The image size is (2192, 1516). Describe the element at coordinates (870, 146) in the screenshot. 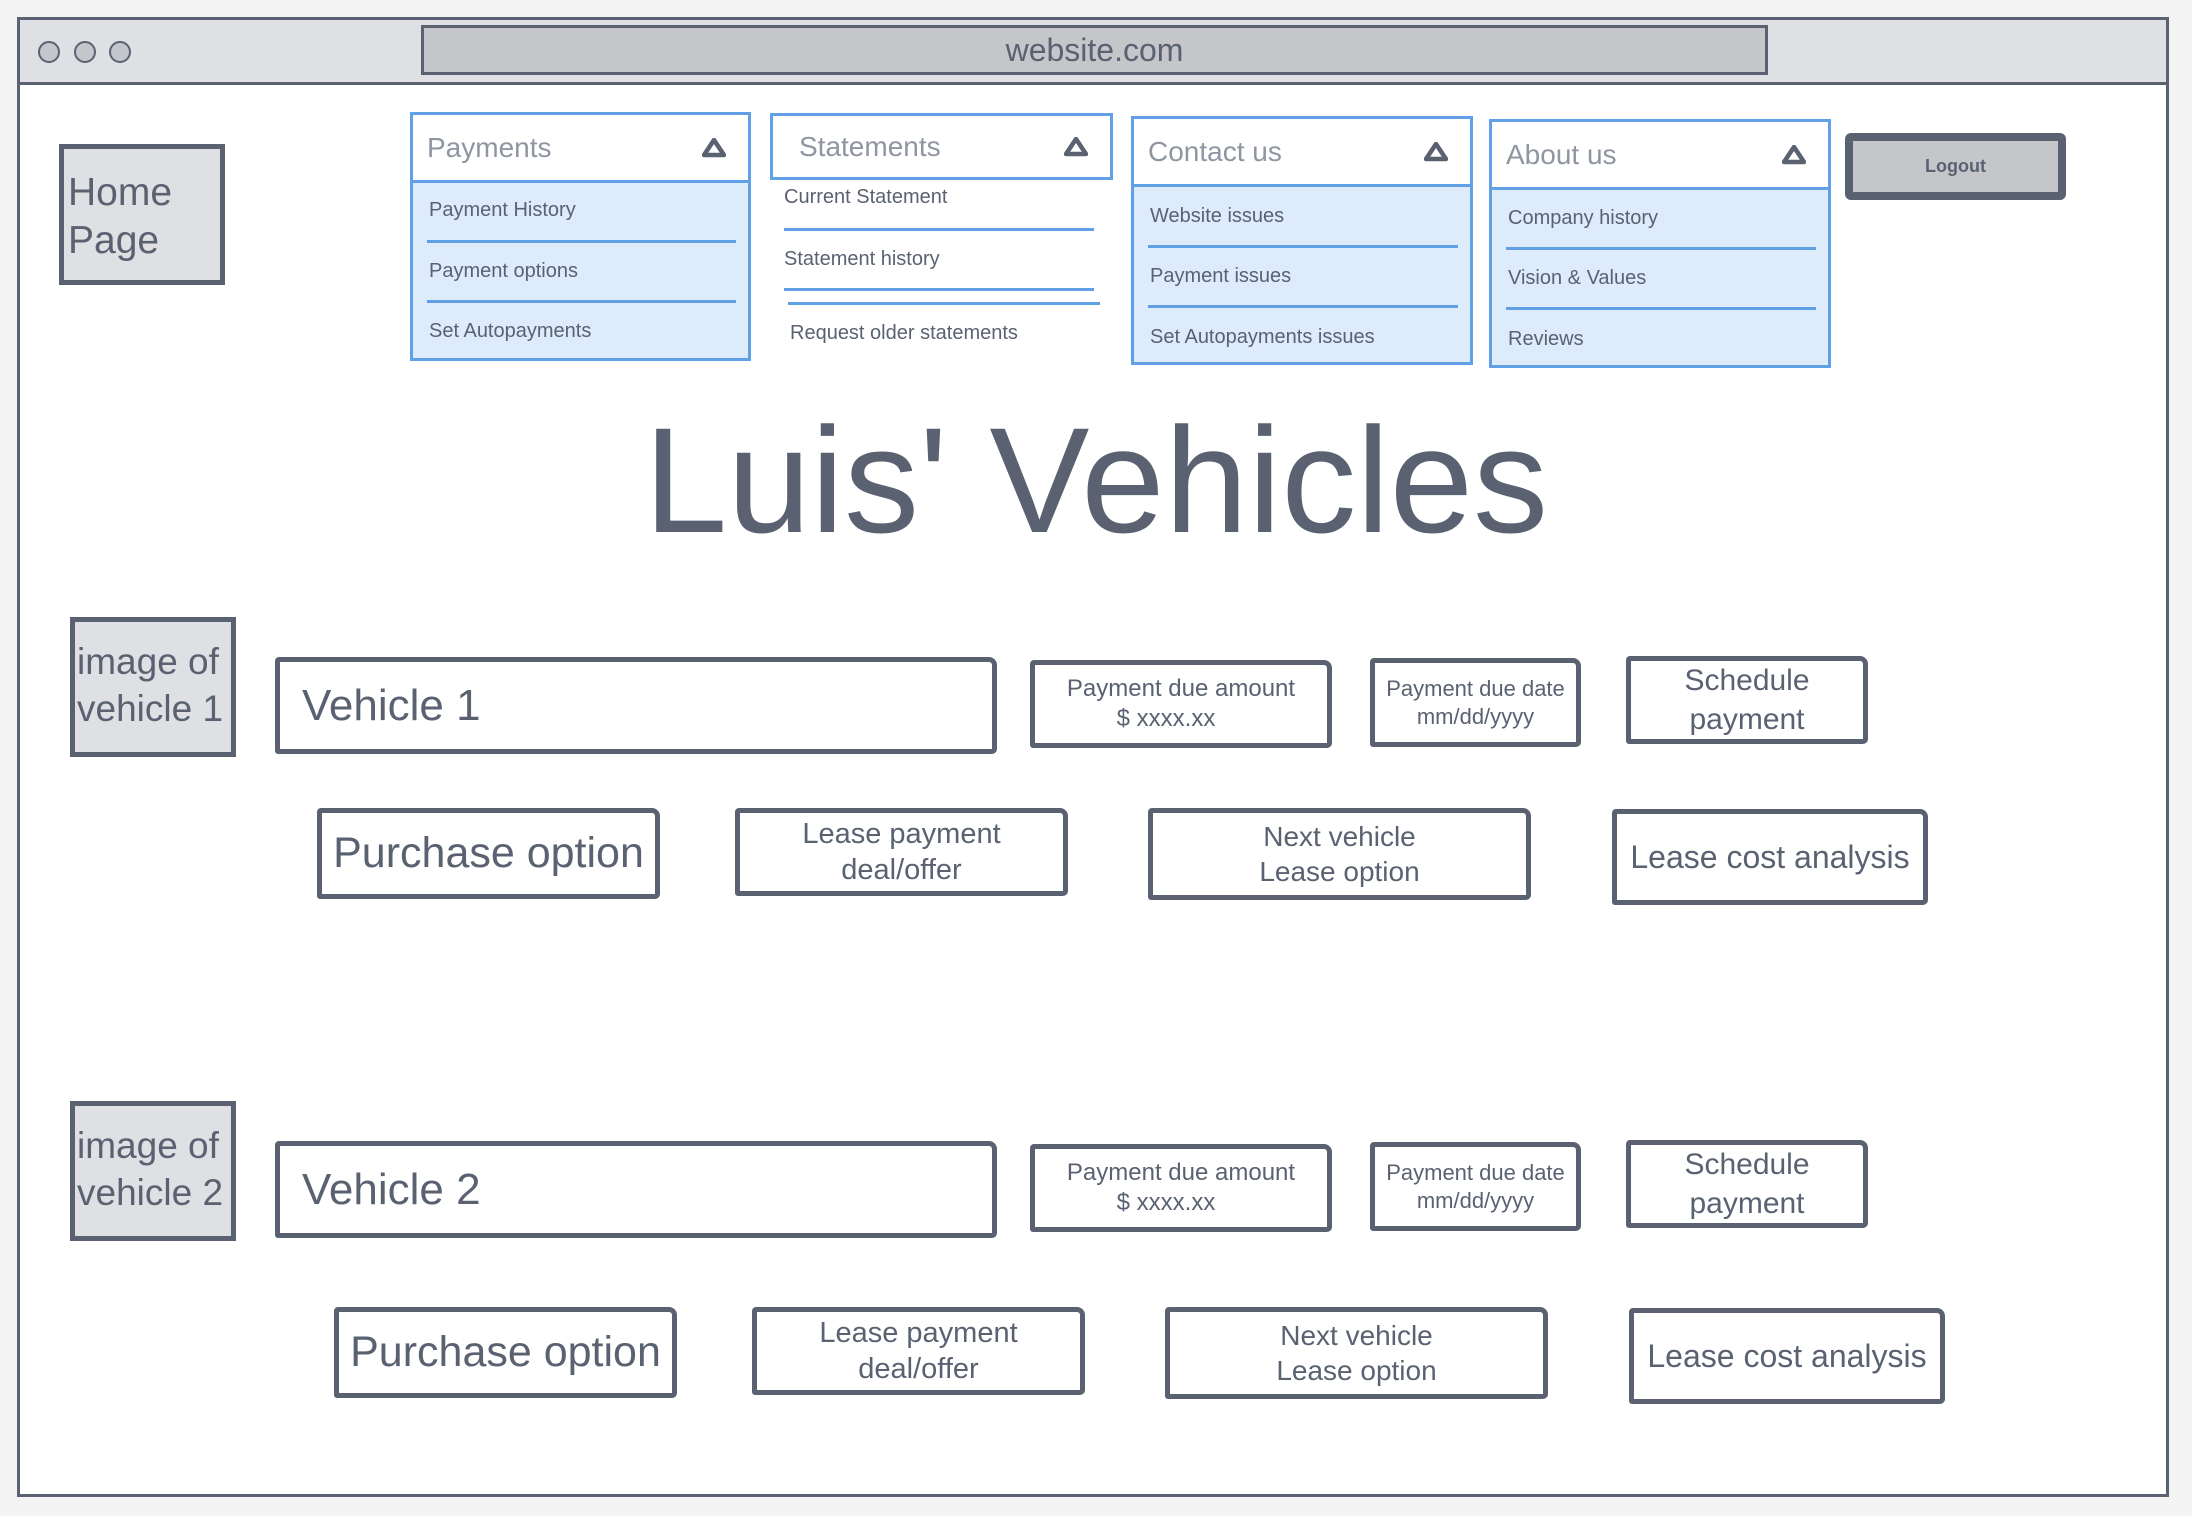

I see `statements-menu-label: Statements` at that location.